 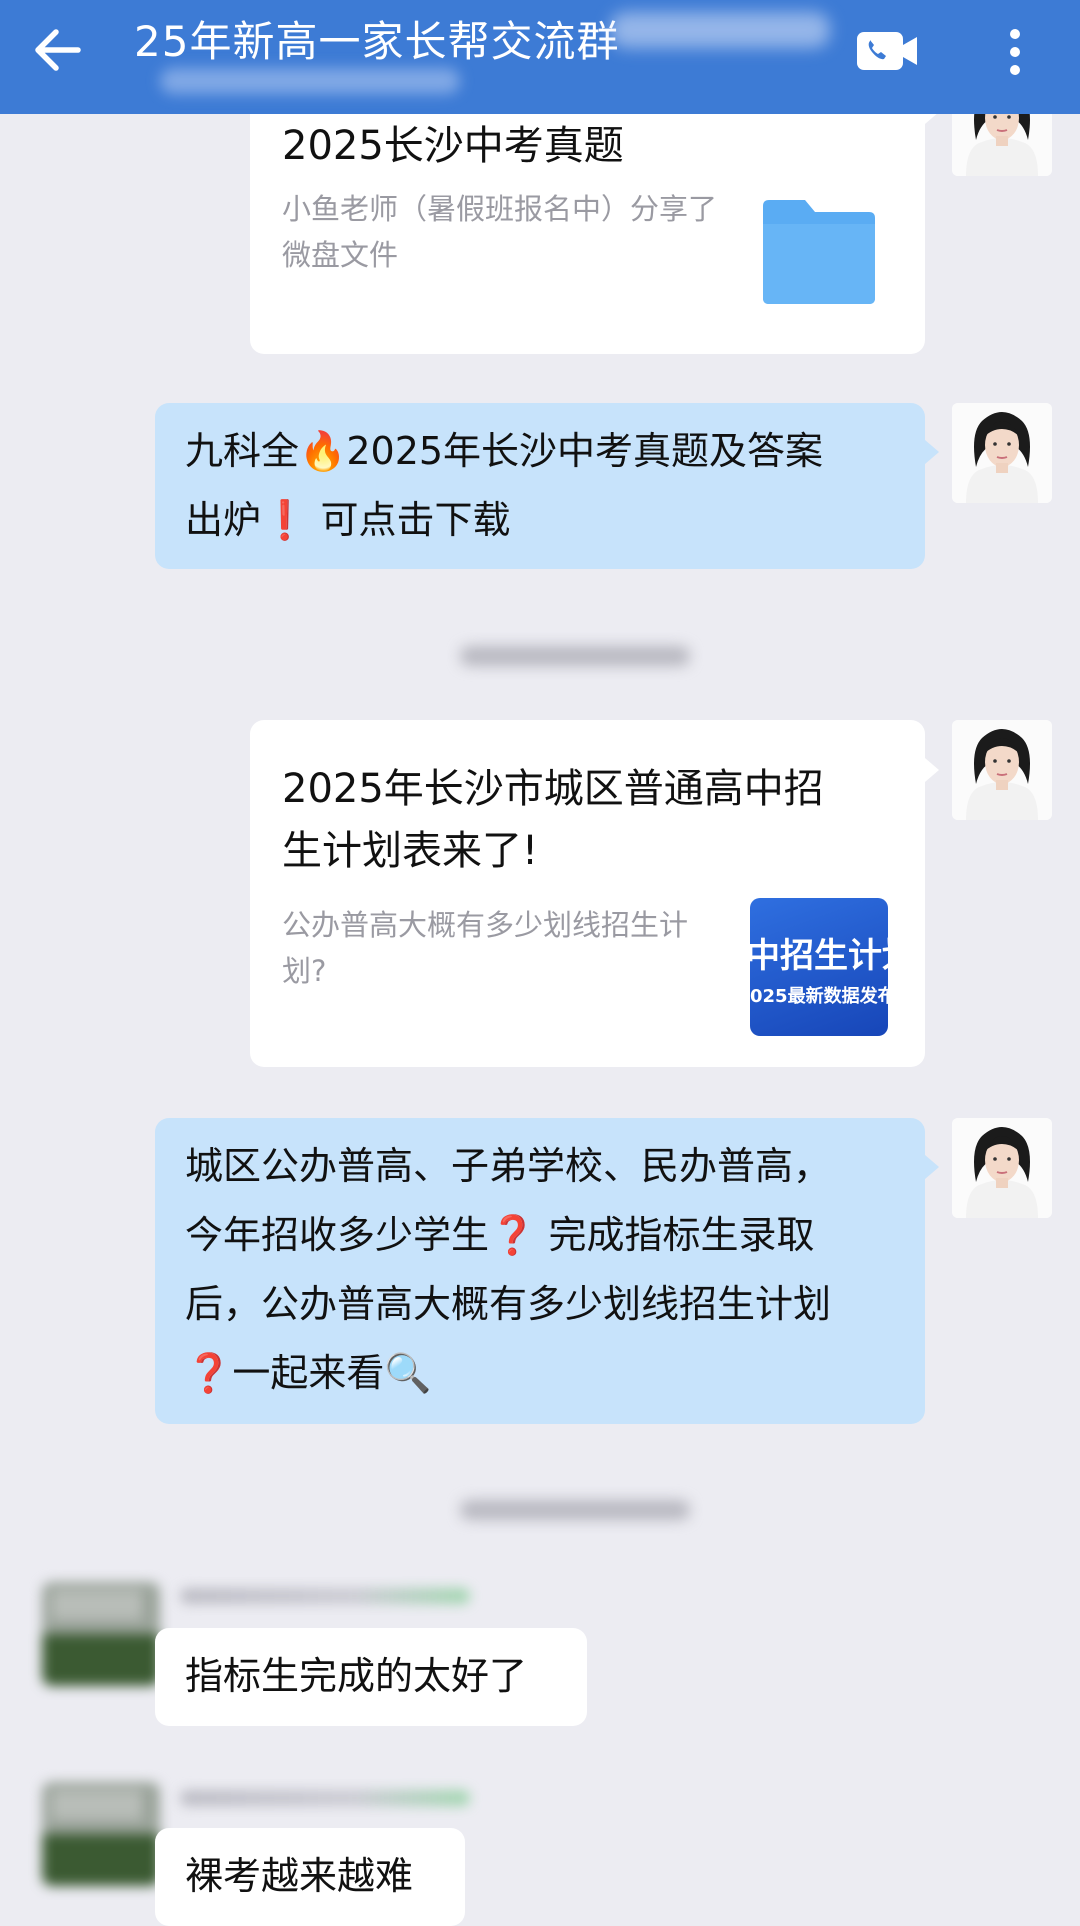 I want to click on file-card-title: 2025长沙中考真题, so click(x=453, y=146).